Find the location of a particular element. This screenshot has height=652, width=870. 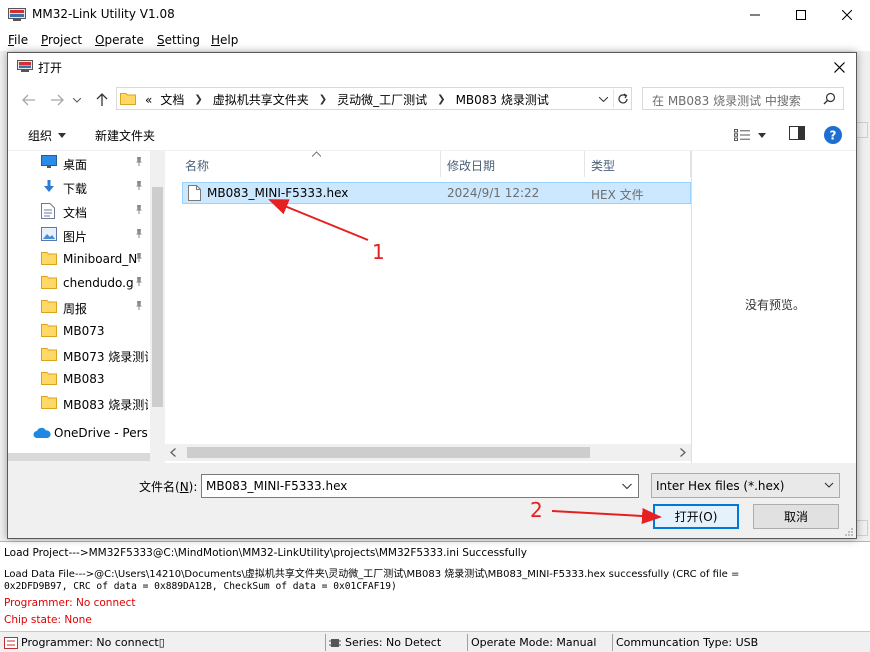

nav-scrollbar is located at coordinates (157, 306).